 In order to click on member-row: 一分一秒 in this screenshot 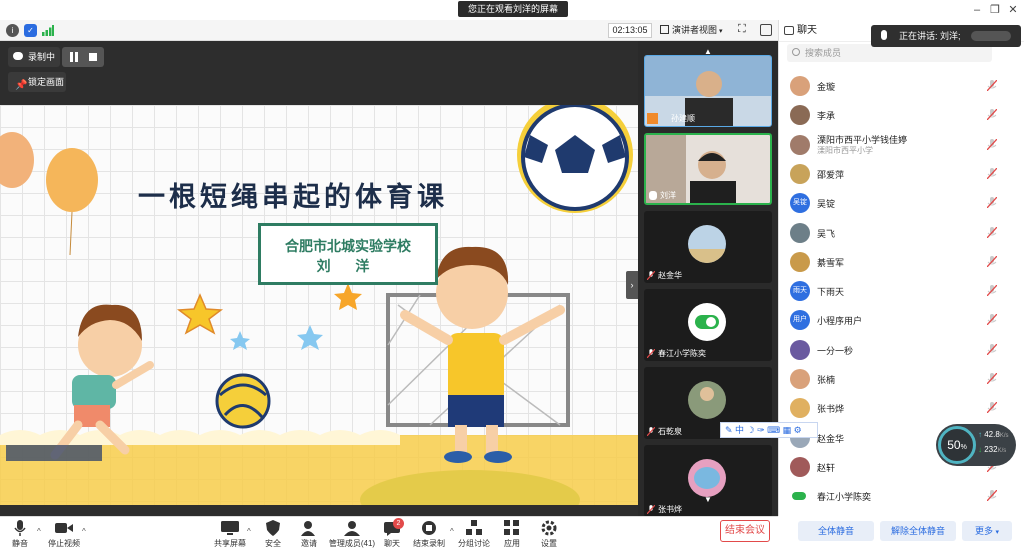, I will do `click(901, 349)`.